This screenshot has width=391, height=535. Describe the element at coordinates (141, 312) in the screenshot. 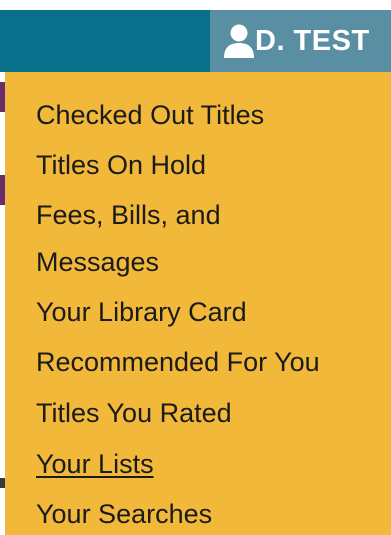

I see `menu-item-your-library-card: Your Library Card` at that location.